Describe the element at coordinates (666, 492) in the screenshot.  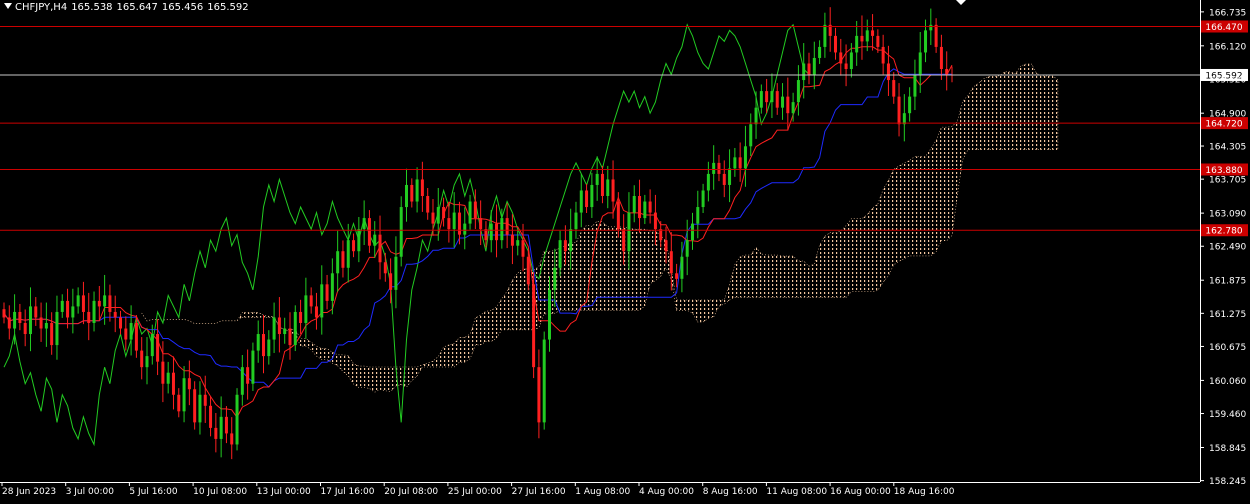
I see `x-tick-label: 4 Aug 00:00` at that location.